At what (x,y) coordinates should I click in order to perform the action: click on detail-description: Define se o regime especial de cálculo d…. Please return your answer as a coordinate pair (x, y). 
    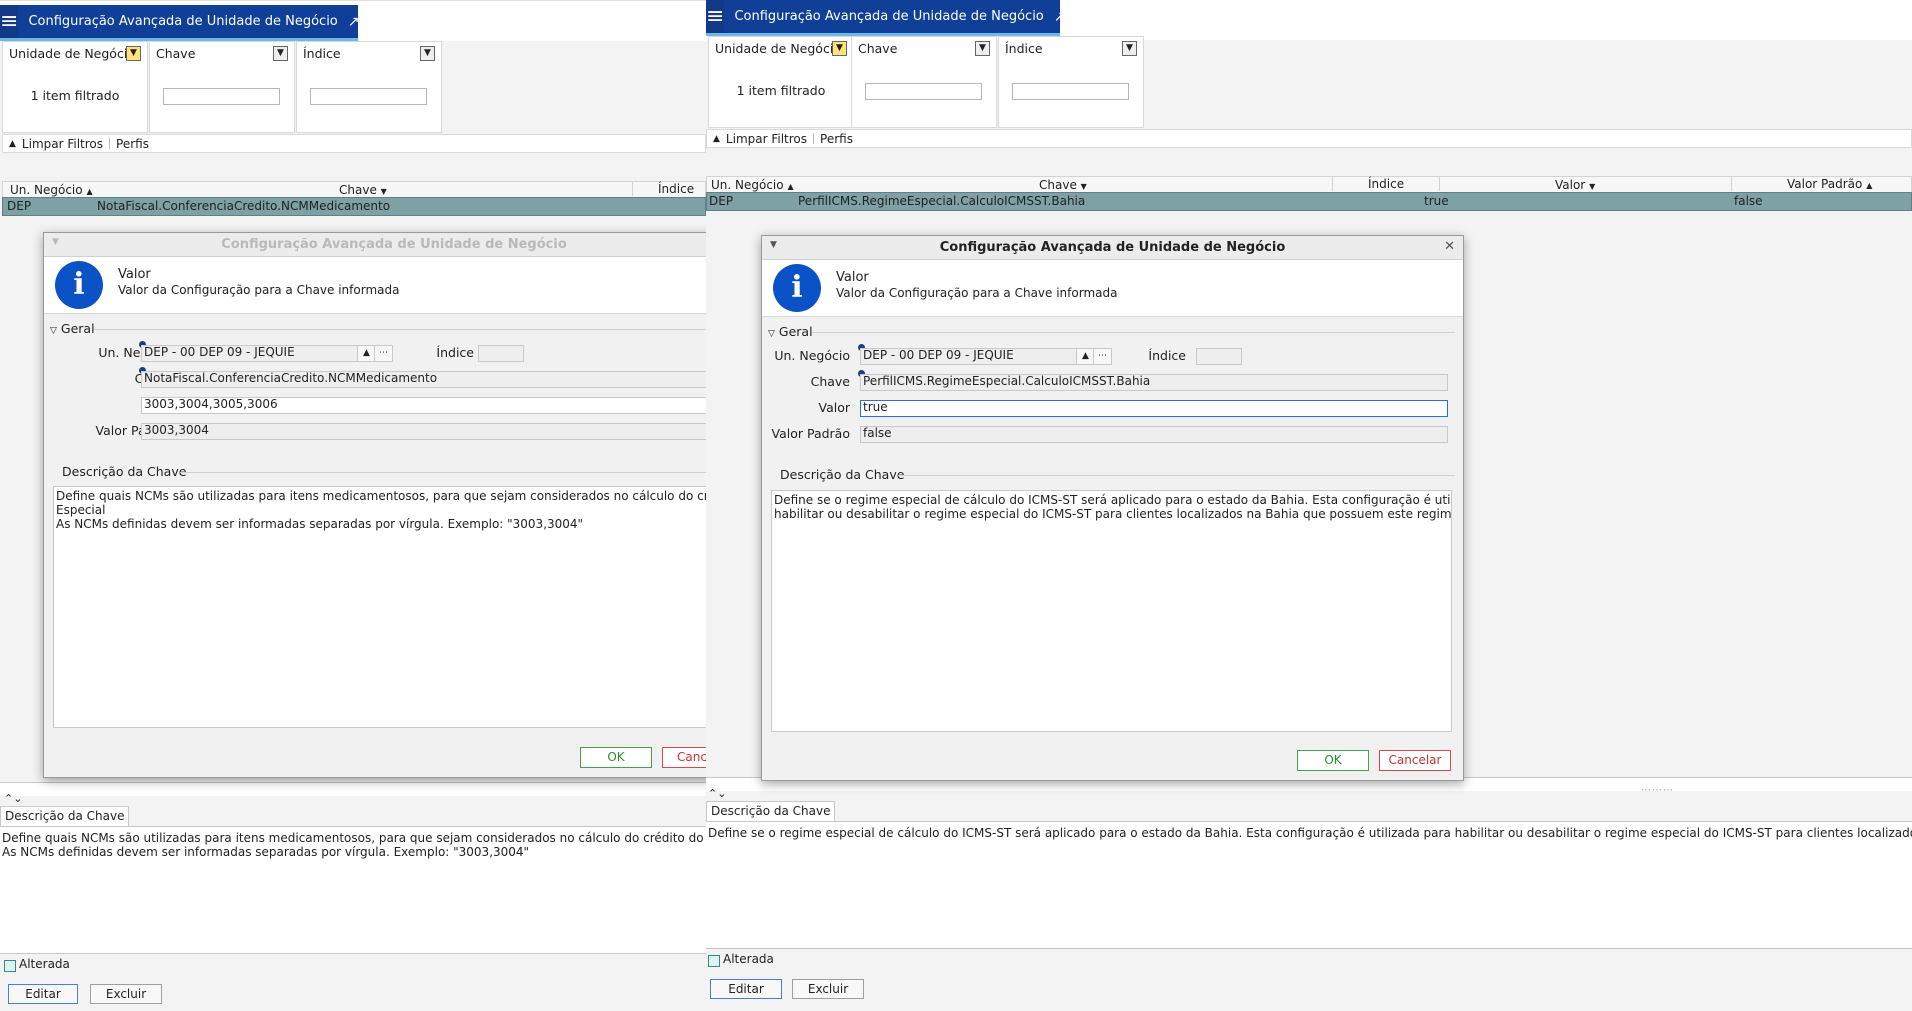
    Looking at the image, I should click on (1309, 885).